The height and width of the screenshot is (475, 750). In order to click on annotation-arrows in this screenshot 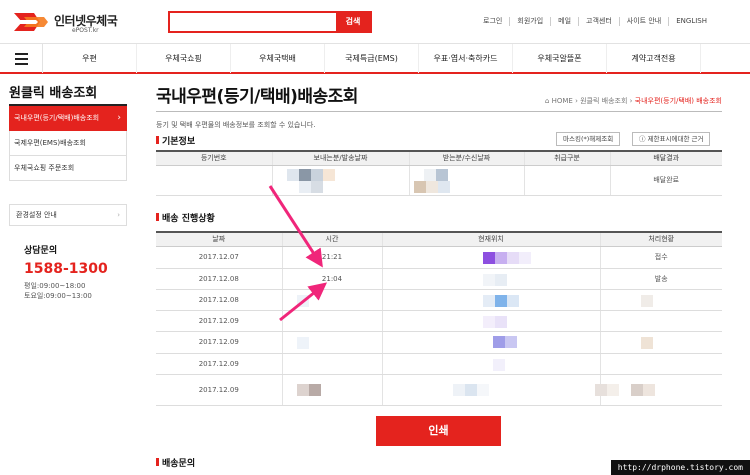, I will do `click(298, 253)`.